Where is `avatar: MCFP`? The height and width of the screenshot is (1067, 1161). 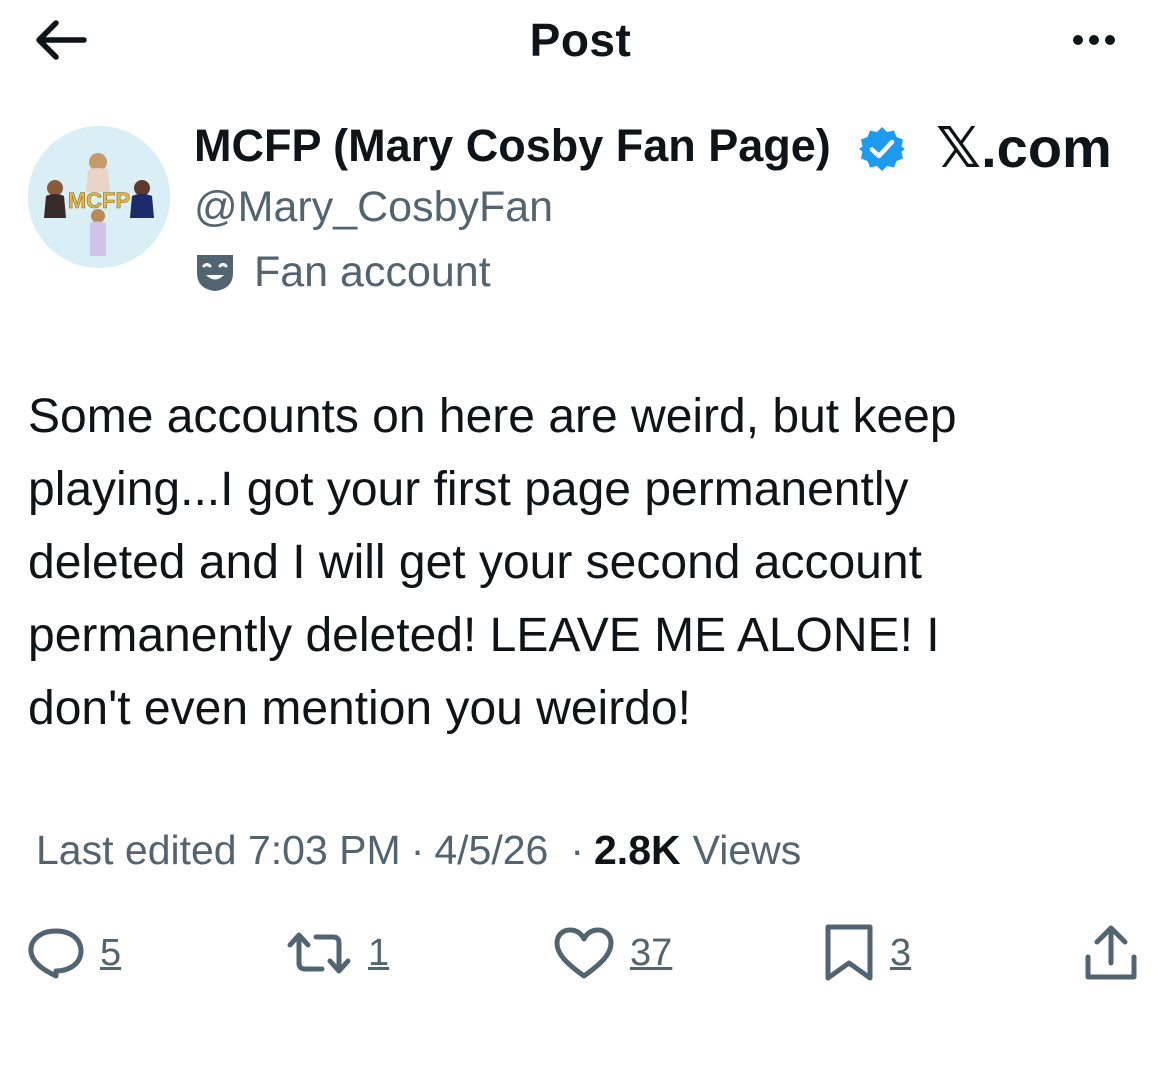
avatar: MCFP is located at coordinates (99, 197).